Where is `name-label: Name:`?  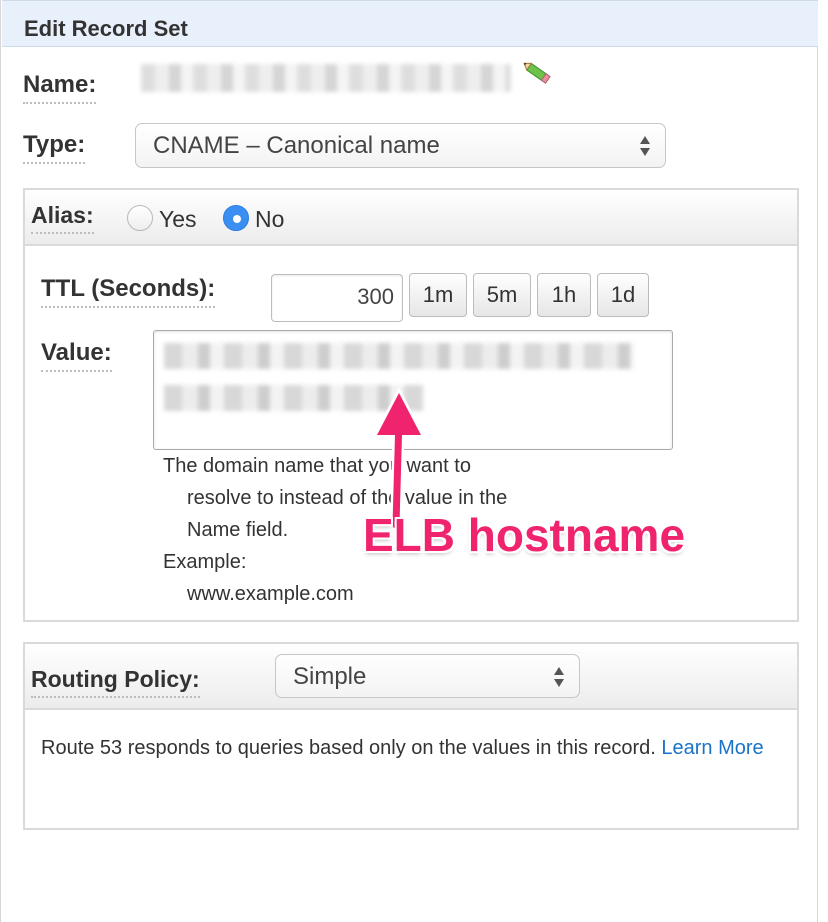 name-label: Name: is located at coordinates (60, 87).